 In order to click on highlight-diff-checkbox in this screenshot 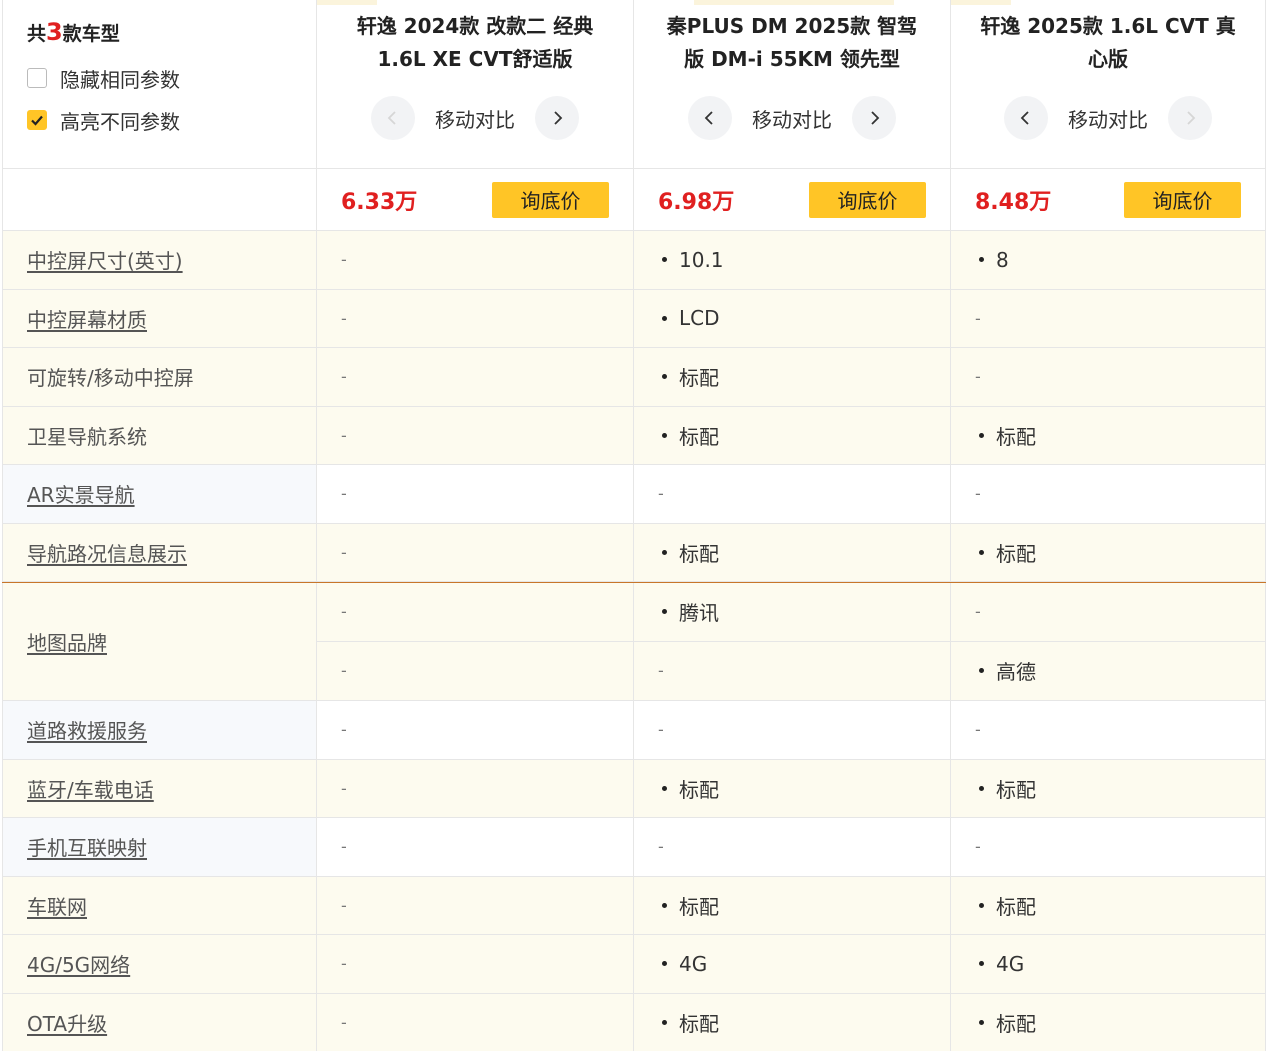, I will do `click(37, 120)`.